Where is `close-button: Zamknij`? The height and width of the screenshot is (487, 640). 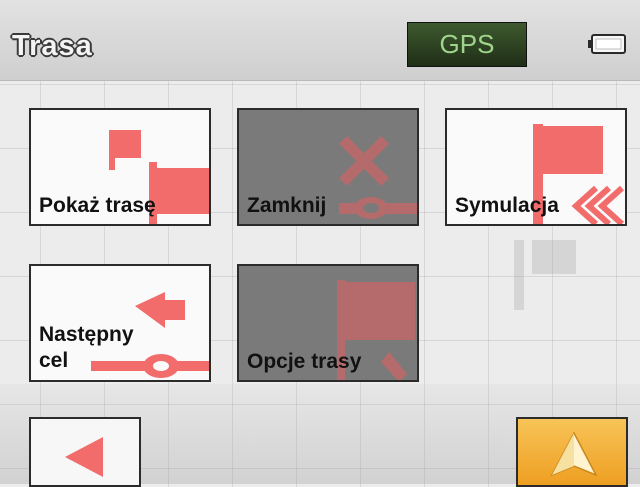
close-button: Zamknij is located at coordinates (328, 167).